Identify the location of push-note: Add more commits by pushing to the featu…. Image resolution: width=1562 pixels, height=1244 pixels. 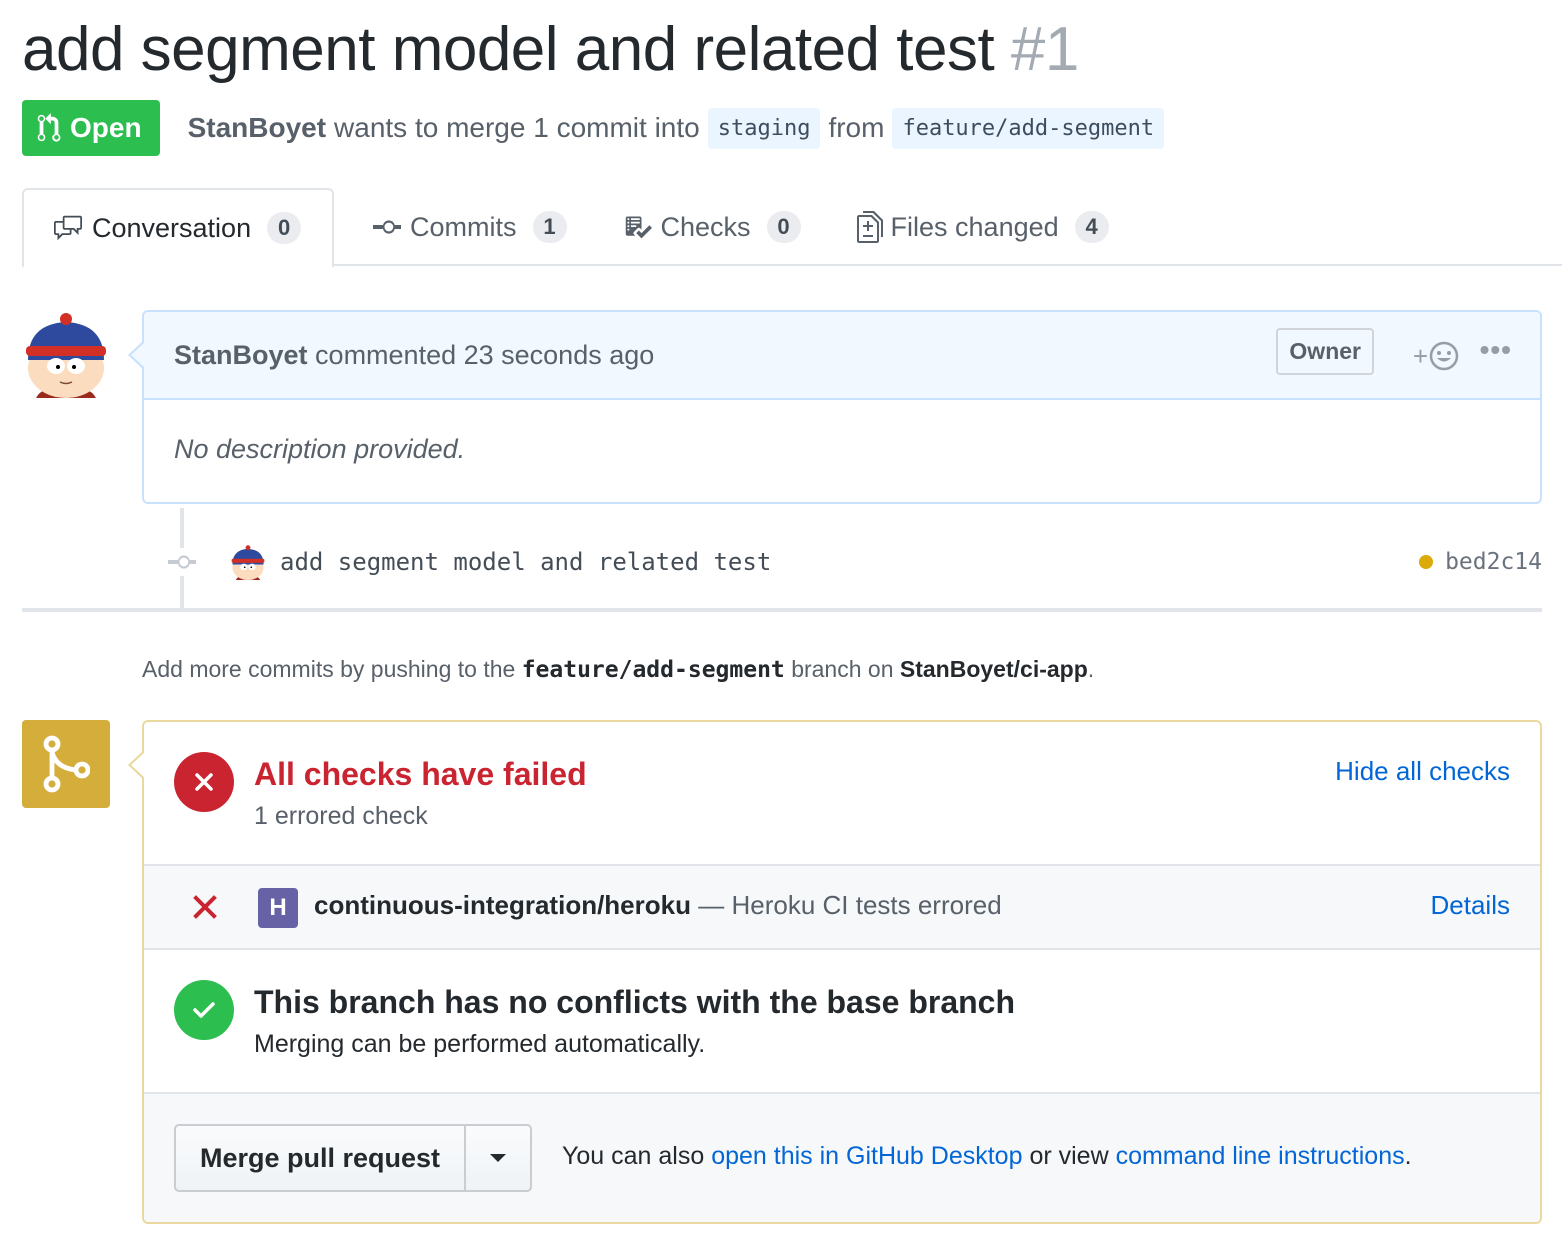
(618, 669).